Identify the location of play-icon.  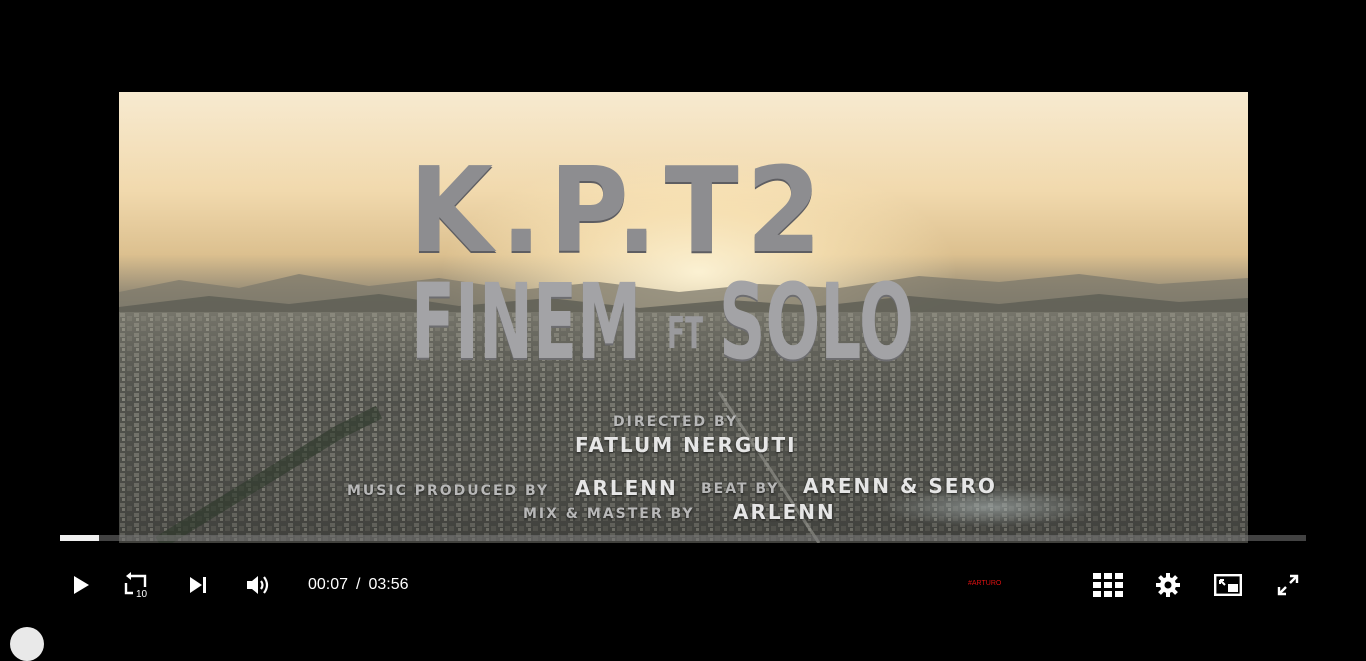
(81, 585).